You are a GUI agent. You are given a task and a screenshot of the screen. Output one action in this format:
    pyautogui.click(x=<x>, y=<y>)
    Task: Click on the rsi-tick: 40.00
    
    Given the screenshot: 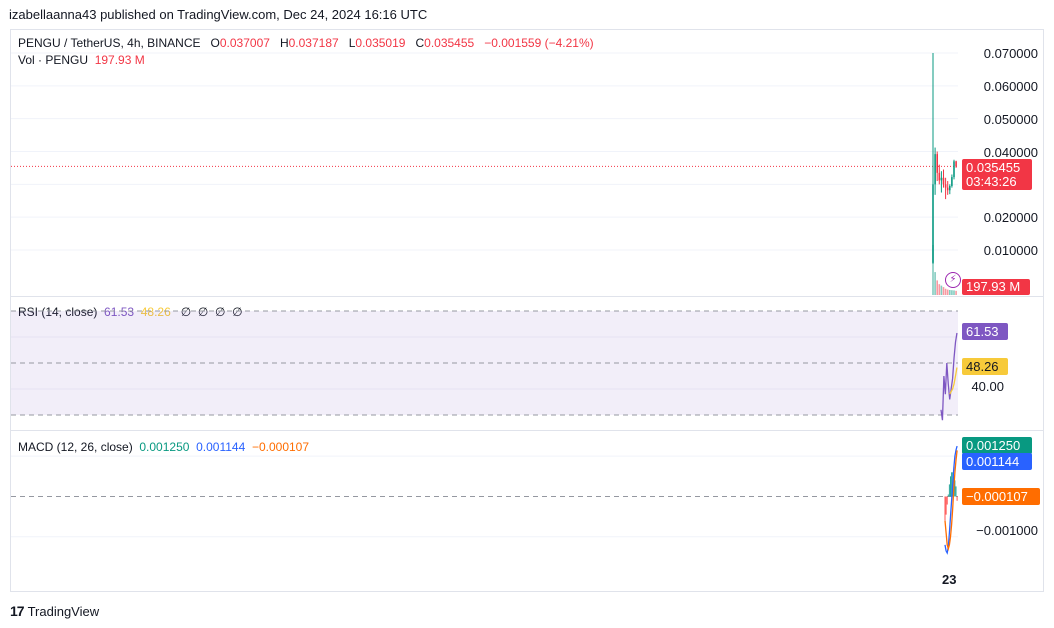 What is the action you would take?
    pyautogui.click(x=987, y=386)
    